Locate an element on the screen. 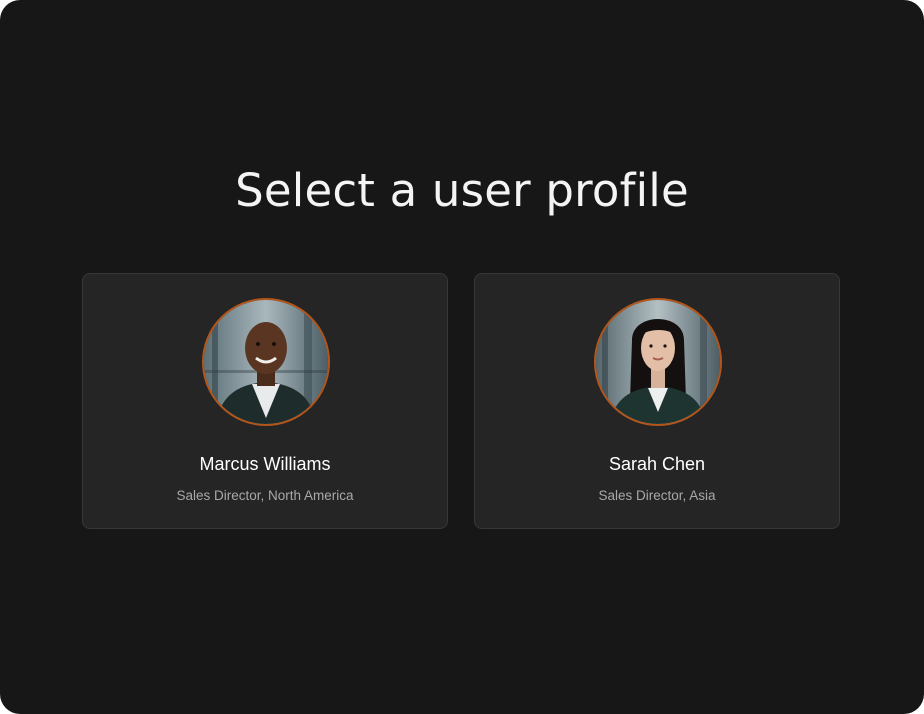  profile-role: Sales Director, Asia is located at coordinates (657, 495).